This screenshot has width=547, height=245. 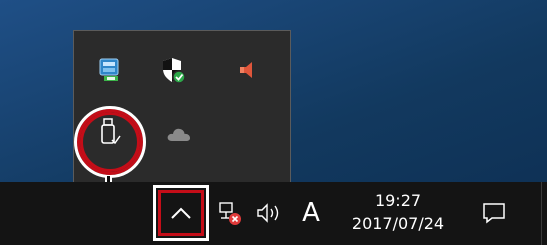 I want to click on speaker-alert-icon, so click(x=248, y=70).